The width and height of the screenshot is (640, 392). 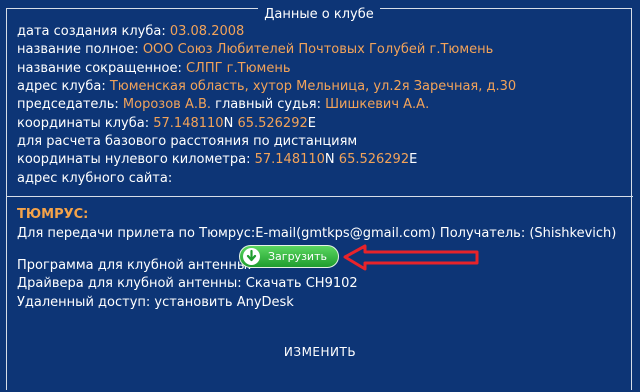 What do you see at coordinates (272, 123) in the screenshot?
I see `coords-lon: 65.526292` at bounding box center [272, 123].